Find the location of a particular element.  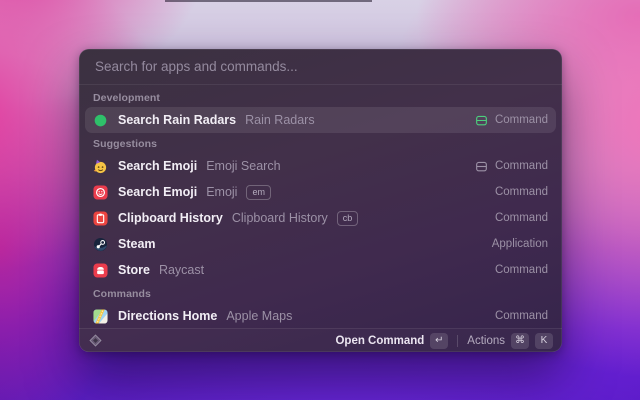

list-item: Directions Home Apple Maps Command is located at coordinates (320, 315).